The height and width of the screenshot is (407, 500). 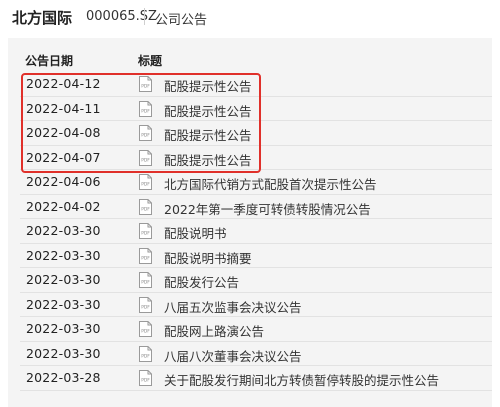 What do you see at coordinates (42, 17) in the screenshot?
I see `company-name: 北方国际` at bounding box center [42, 17].